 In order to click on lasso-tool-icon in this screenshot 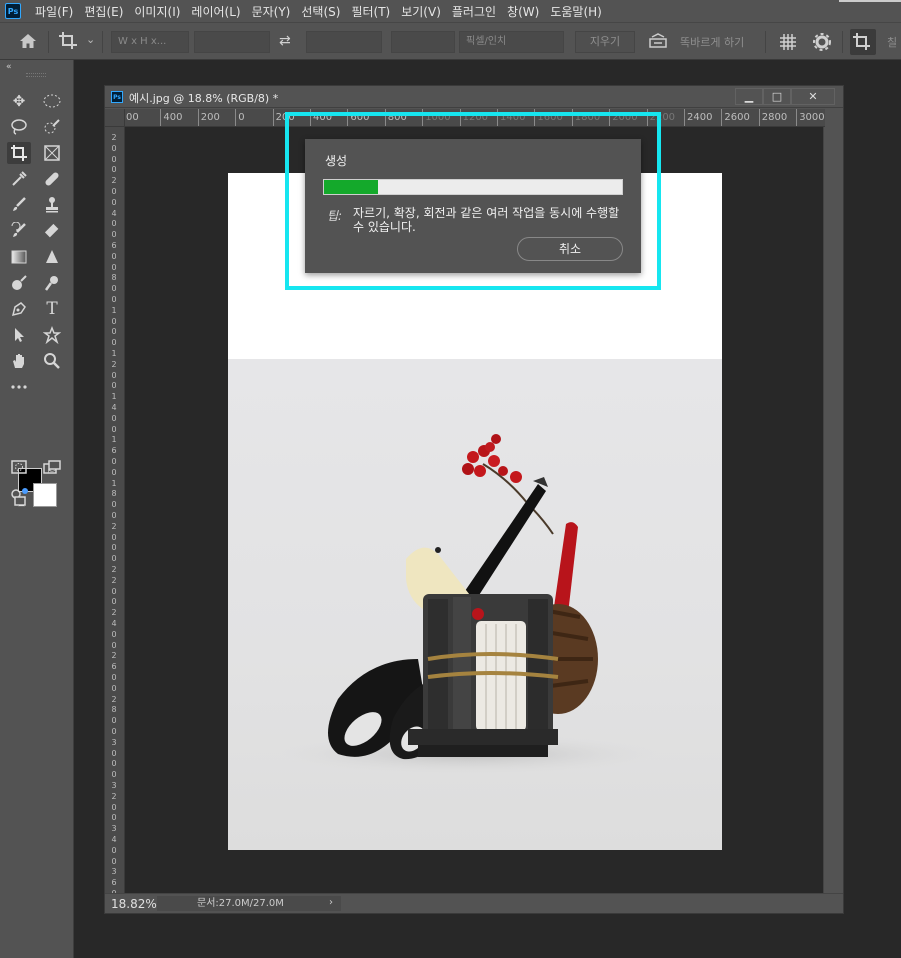, I will do `click(19, 127)`.